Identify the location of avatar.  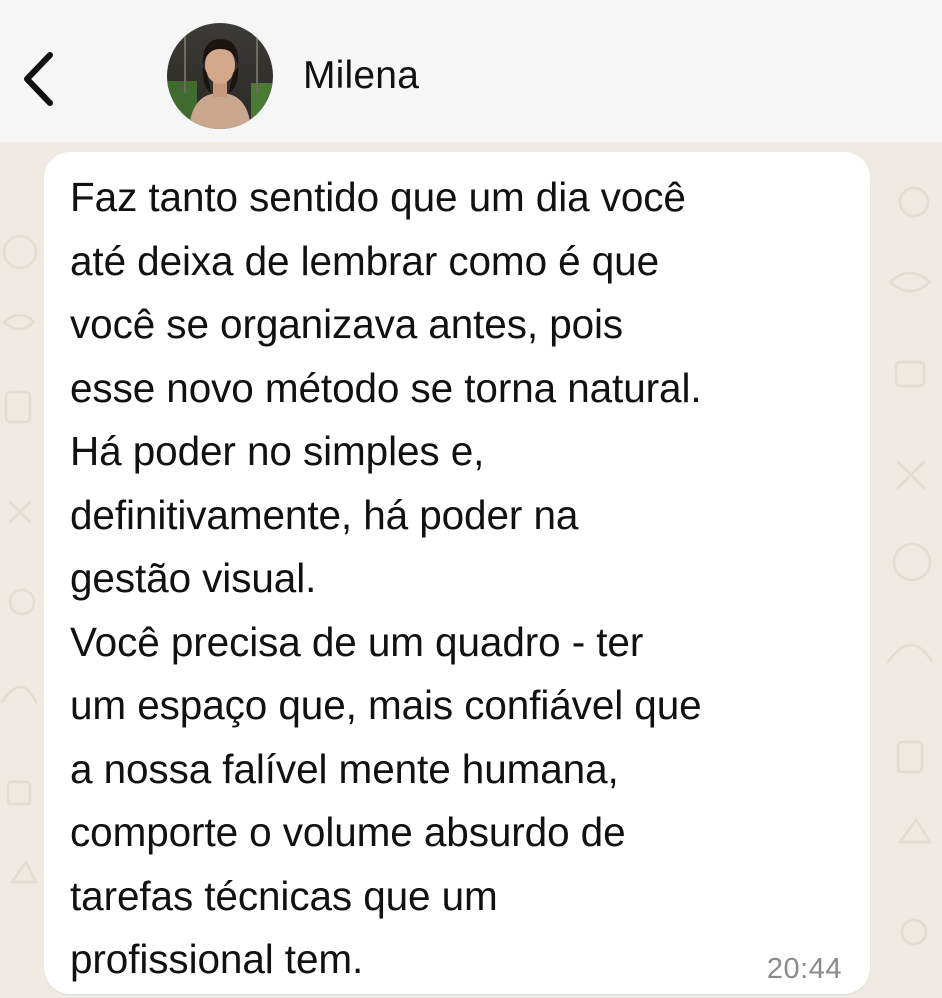
(220, 76).